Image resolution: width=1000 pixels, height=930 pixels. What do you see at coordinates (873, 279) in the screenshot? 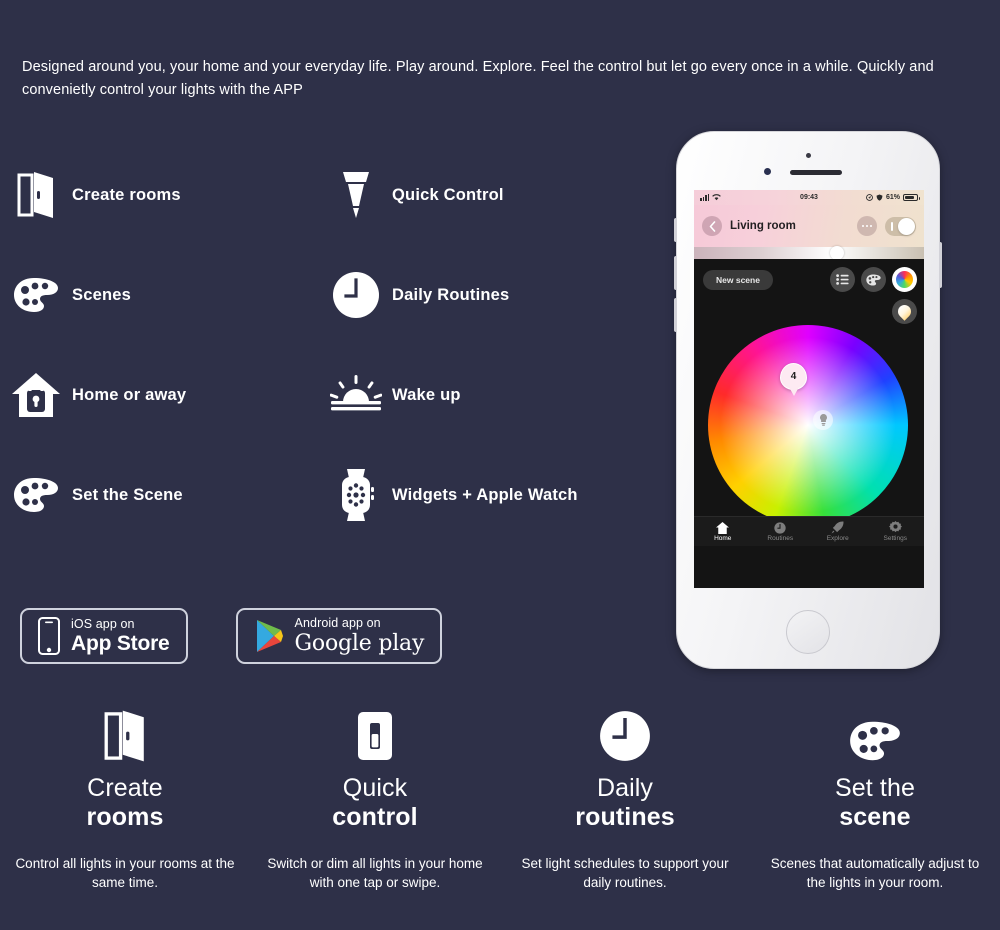
I see `scene-palette-button` at bounding box center [873, 279].